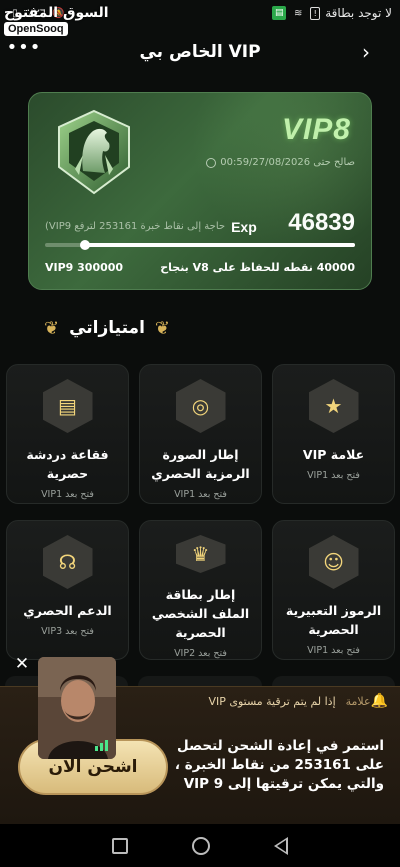 The width and height of the screenshot is (400, 867). I want to click on watermark-english: OpenSooq, so click(36, 29).